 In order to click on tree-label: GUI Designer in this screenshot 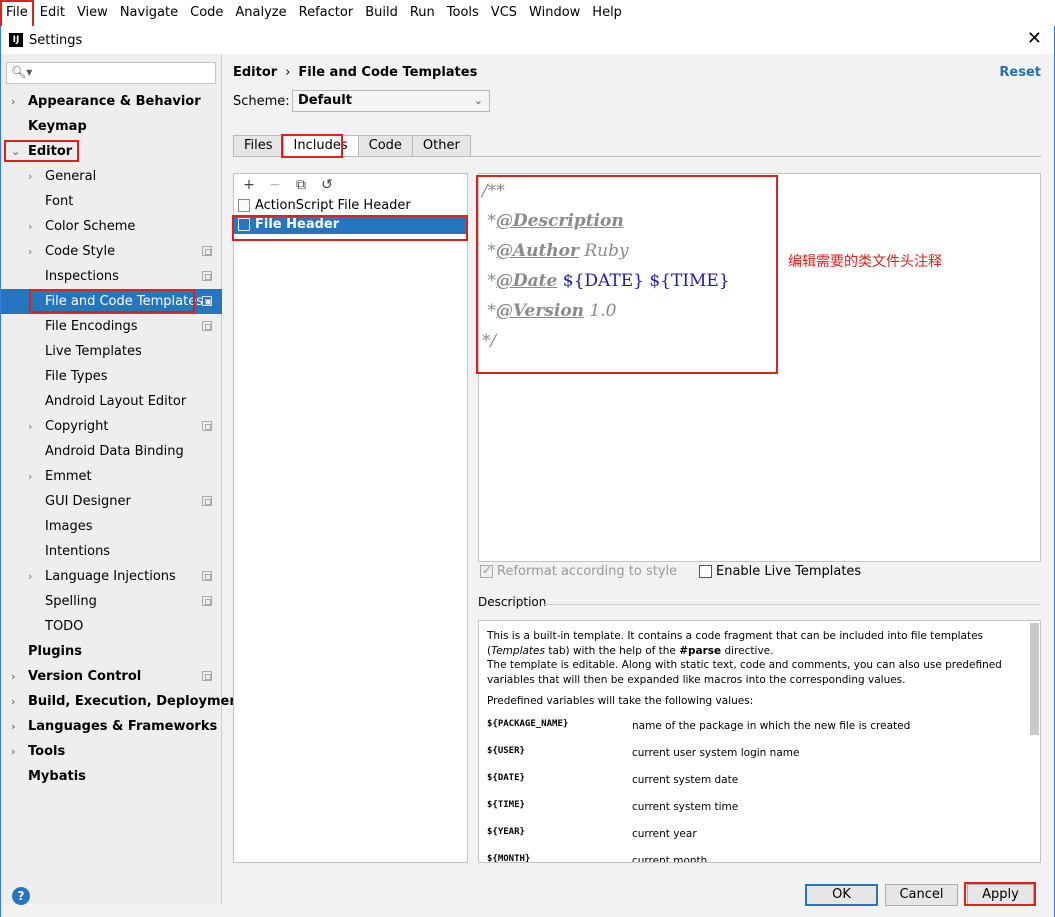, I will do `click(88, 501)`.